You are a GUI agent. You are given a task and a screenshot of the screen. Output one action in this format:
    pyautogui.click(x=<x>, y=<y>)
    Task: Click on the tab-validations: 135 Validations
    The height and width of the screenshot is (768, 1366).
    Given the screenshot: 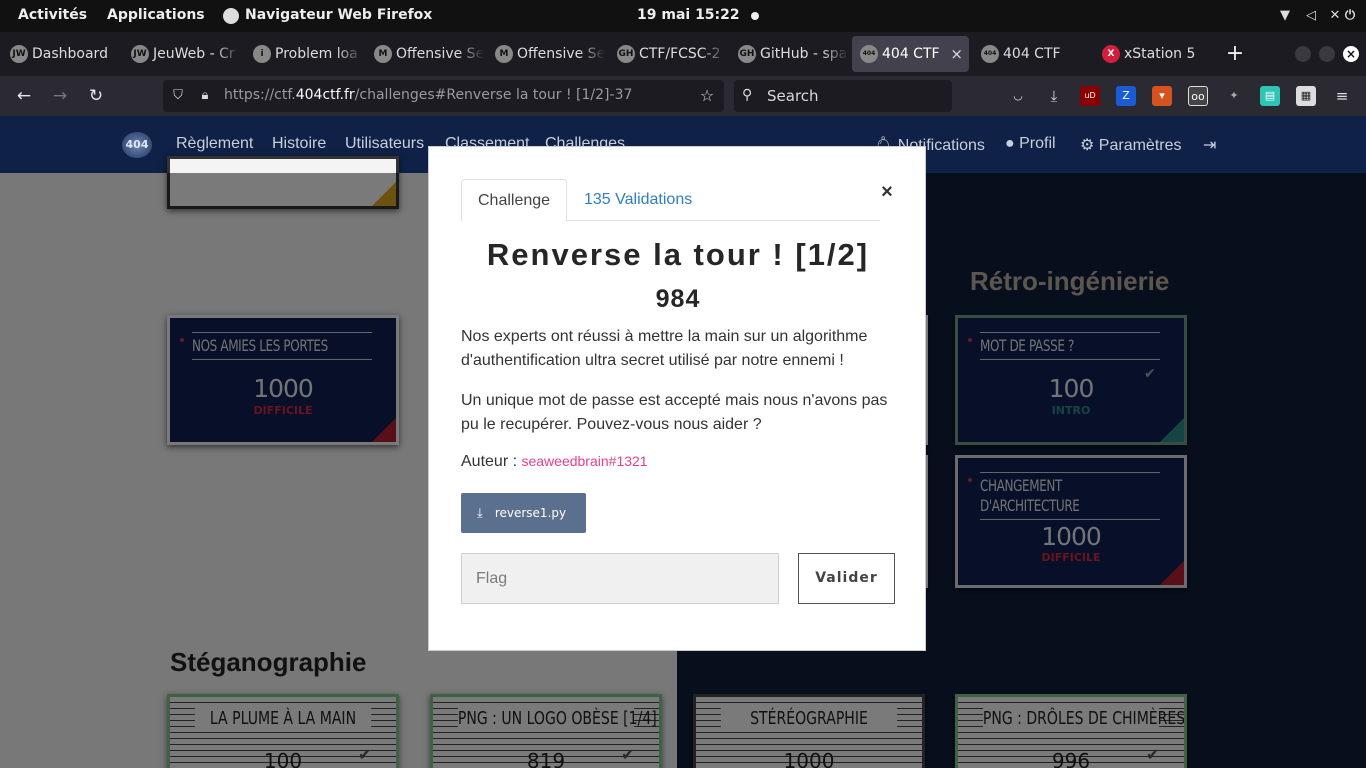 What is the action you would take?
    pyautogui.click(x=638, y=200)
    